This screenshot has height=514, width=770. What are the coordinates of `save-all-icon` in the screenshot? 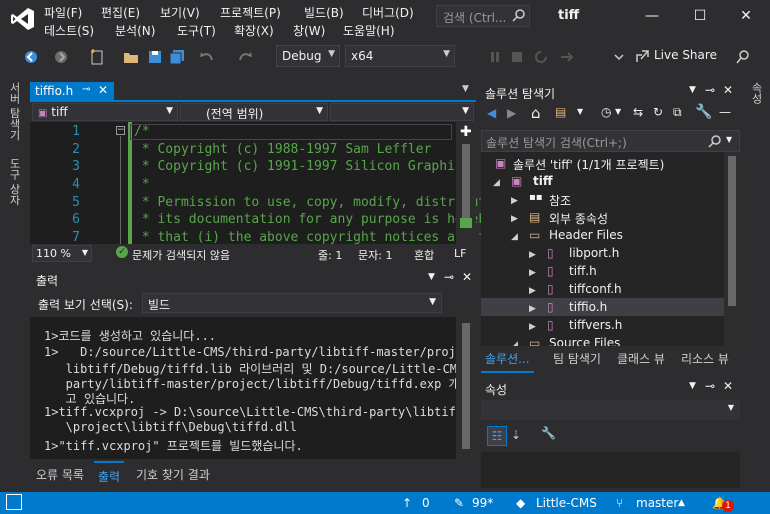 It's located at (177, 57).